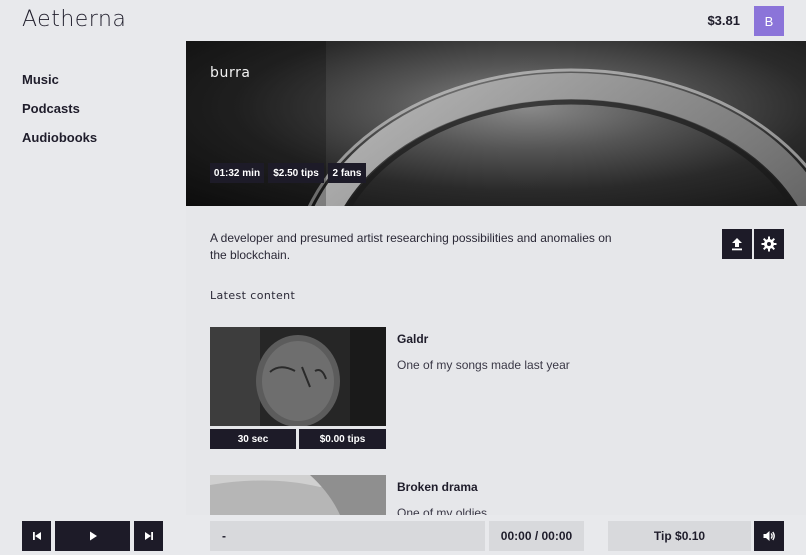 The height and width of the screenshot is (555, 806). Describe the element at coordinates (296, 173) in the screenshot. I see `stat-tips: $2.50 tips` at that location.